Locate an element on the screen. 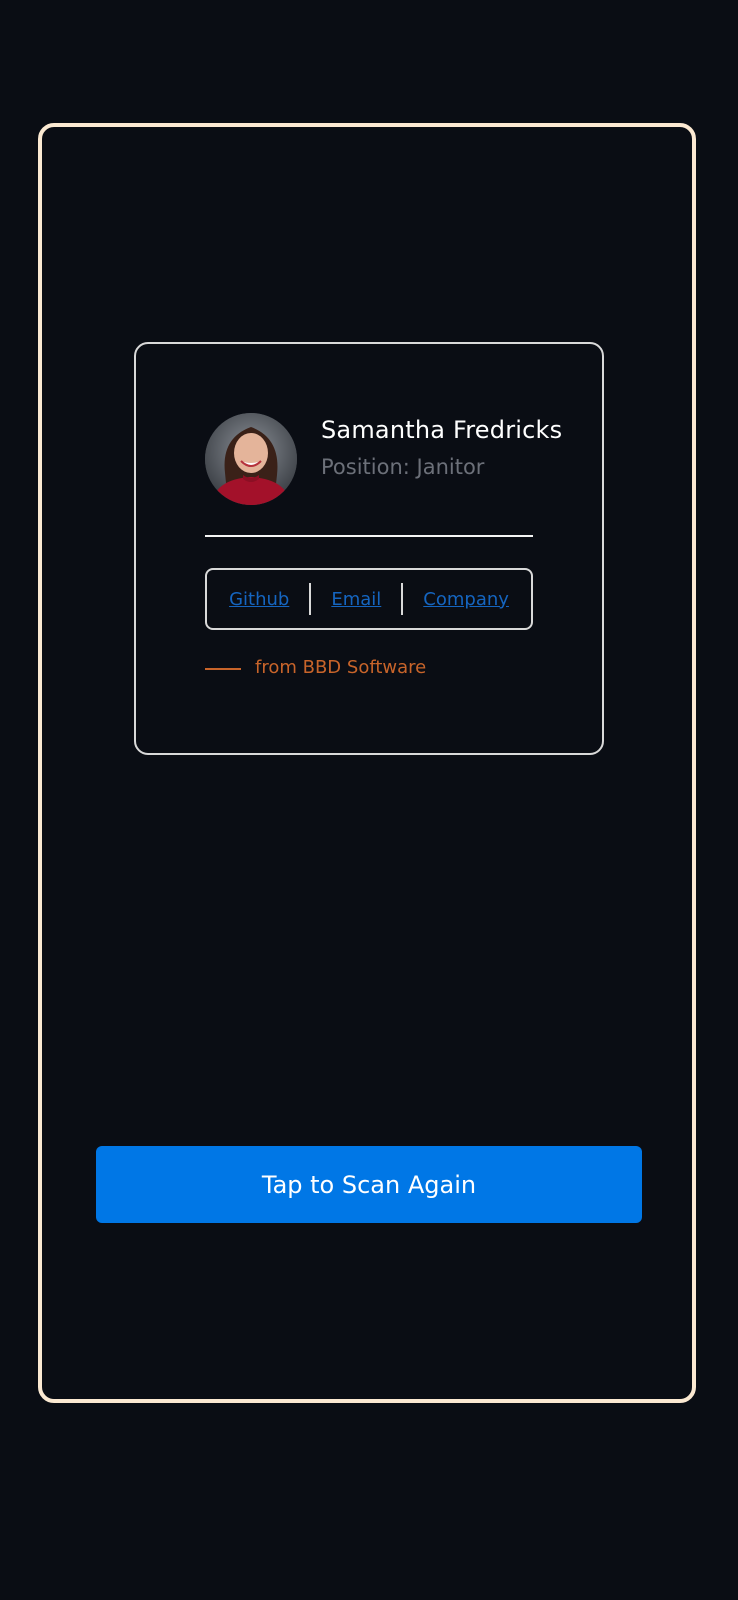  accent-line is located at coordinates (223, 669).